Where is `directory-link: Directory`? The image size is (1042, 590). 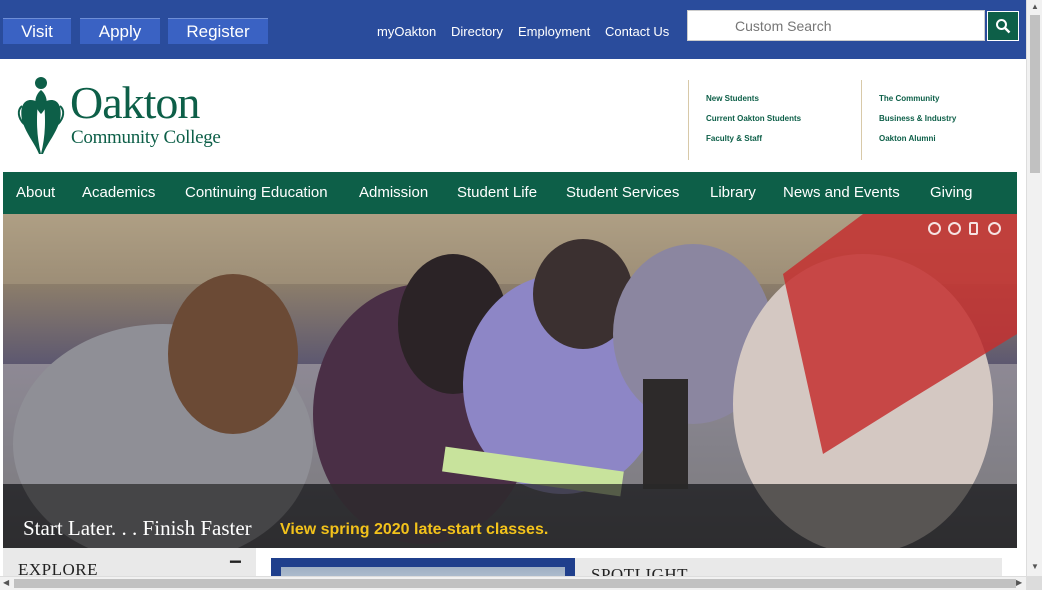 directory-link: Directory is located at coordinates (477, 31).